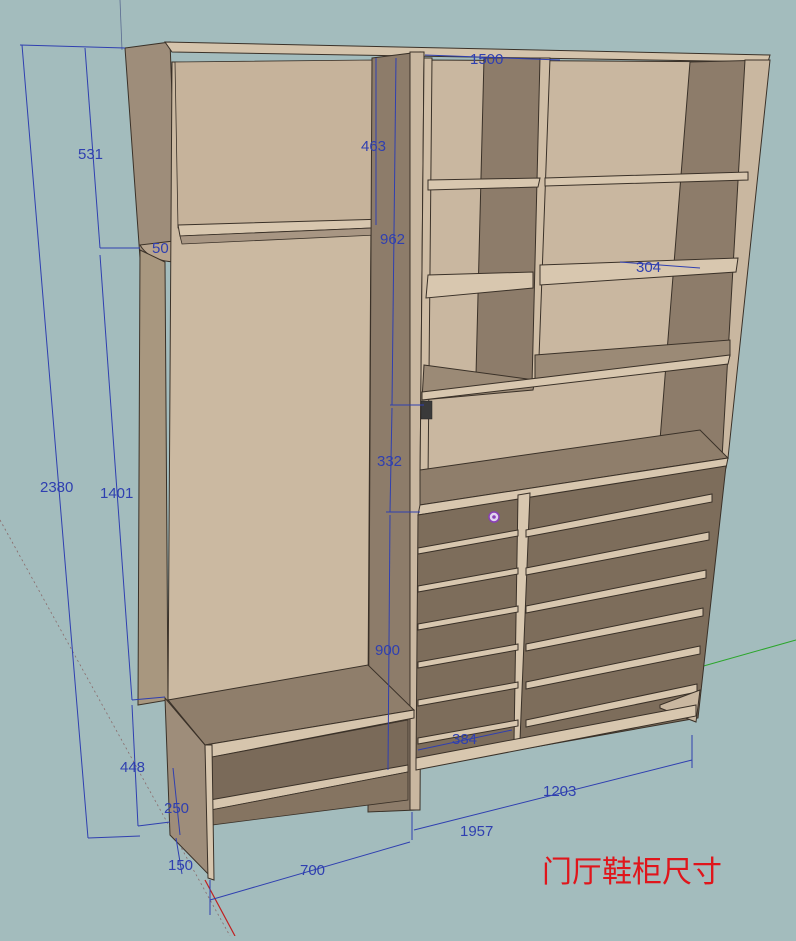 The height and width of the screenshot is (941, 796). Describe the element at coordinates (132, 767) in the screenshot. I see `dim-bench-height: 448` at that location.